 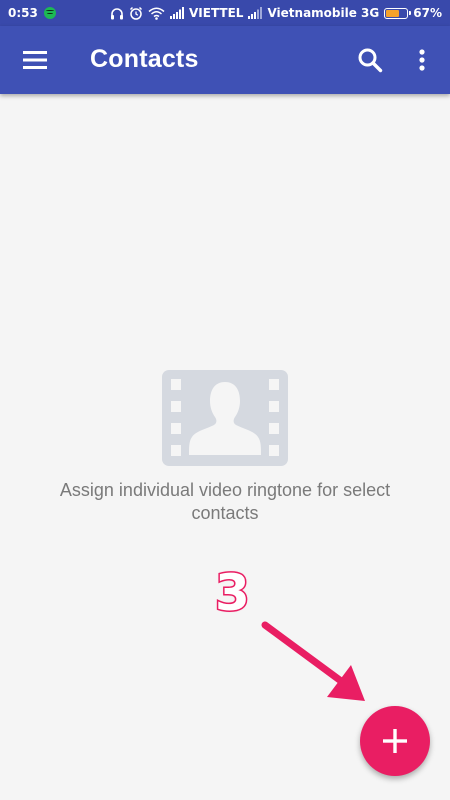 I want to click on add-contact-button, so click(x=395, y=741).